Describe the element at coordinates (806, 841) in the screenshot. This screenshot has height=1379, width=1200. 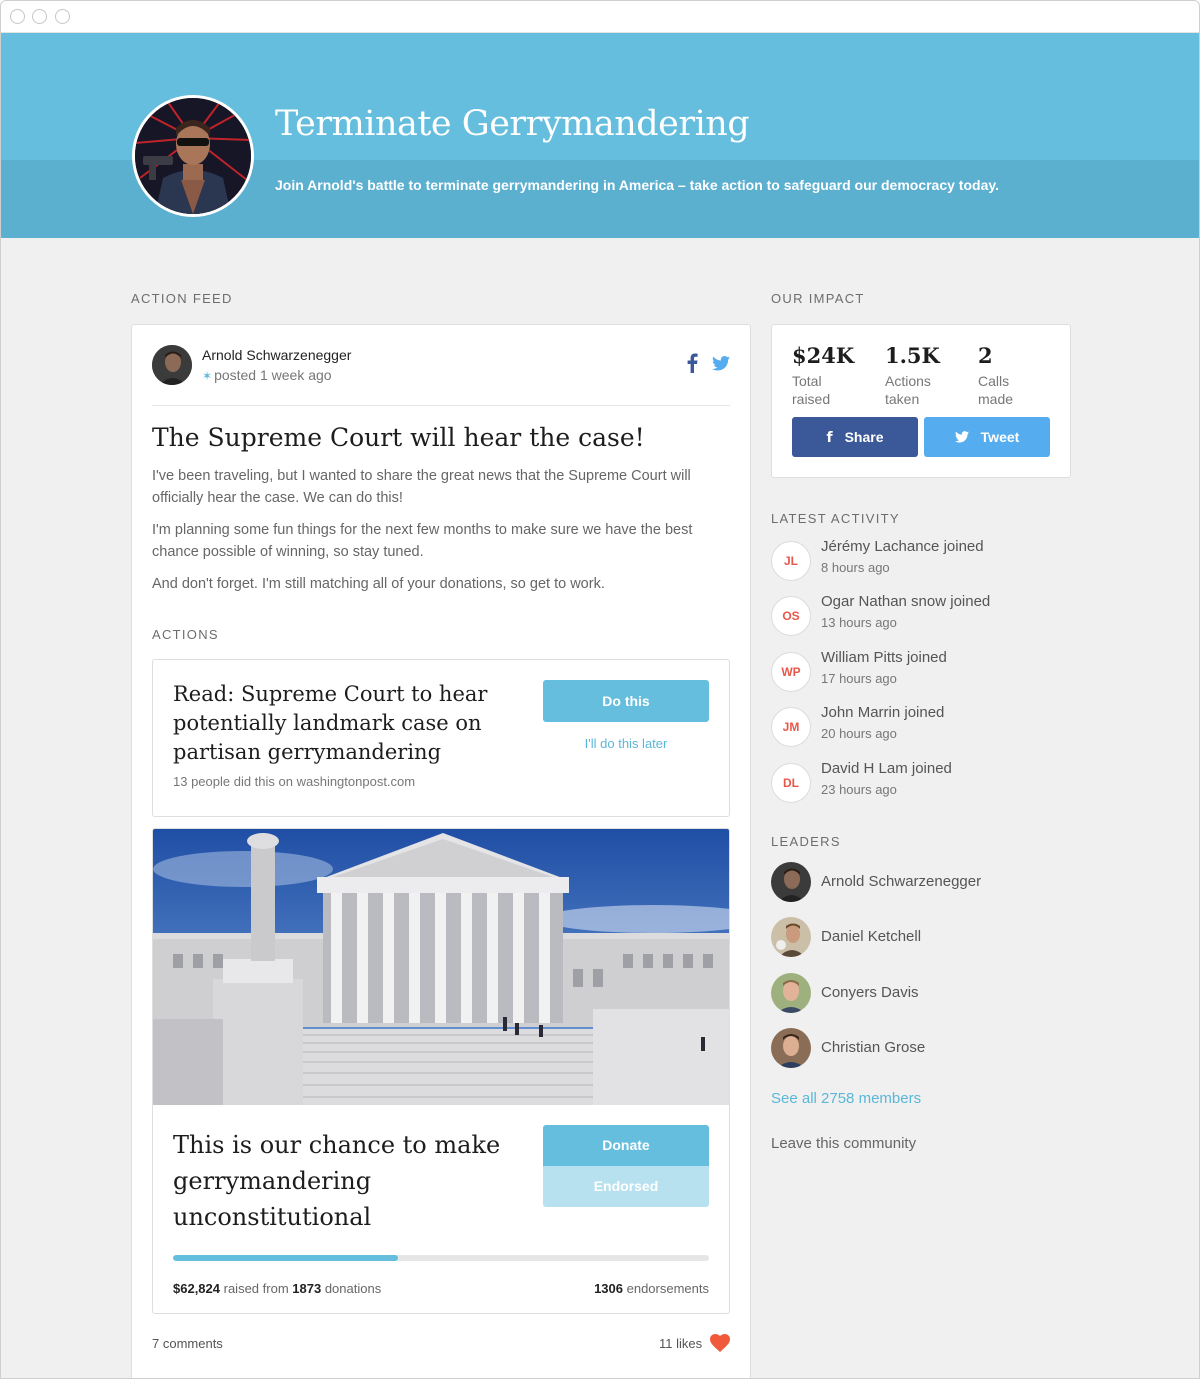
I see `leaders-heading: LEADERS` at that location.